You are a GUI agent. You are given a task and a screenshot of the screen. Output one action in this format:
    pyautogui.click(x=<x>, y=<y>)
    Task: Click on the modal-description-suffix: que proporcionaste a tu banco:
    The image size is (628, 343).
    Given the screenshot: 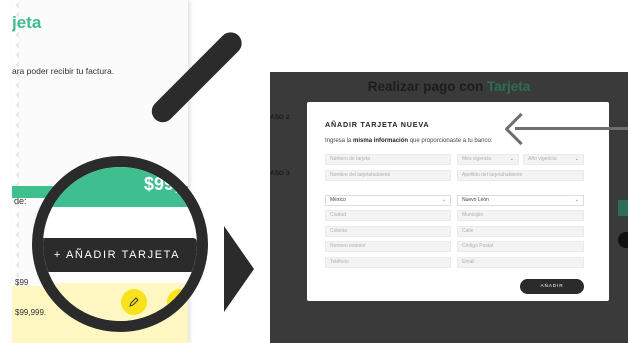 What is the action you would take?
    pyautogui.click(x=451, y=141)
    